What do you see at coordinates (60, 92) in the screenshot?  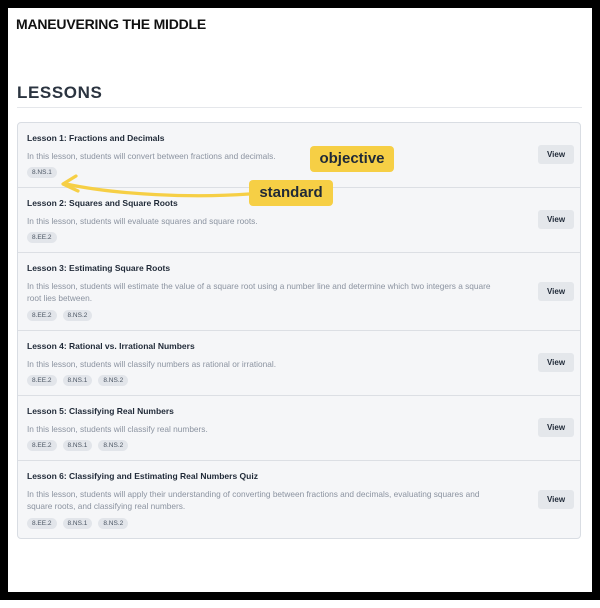 I see `page-title: LESSONS` at bounding box center [60, 92].